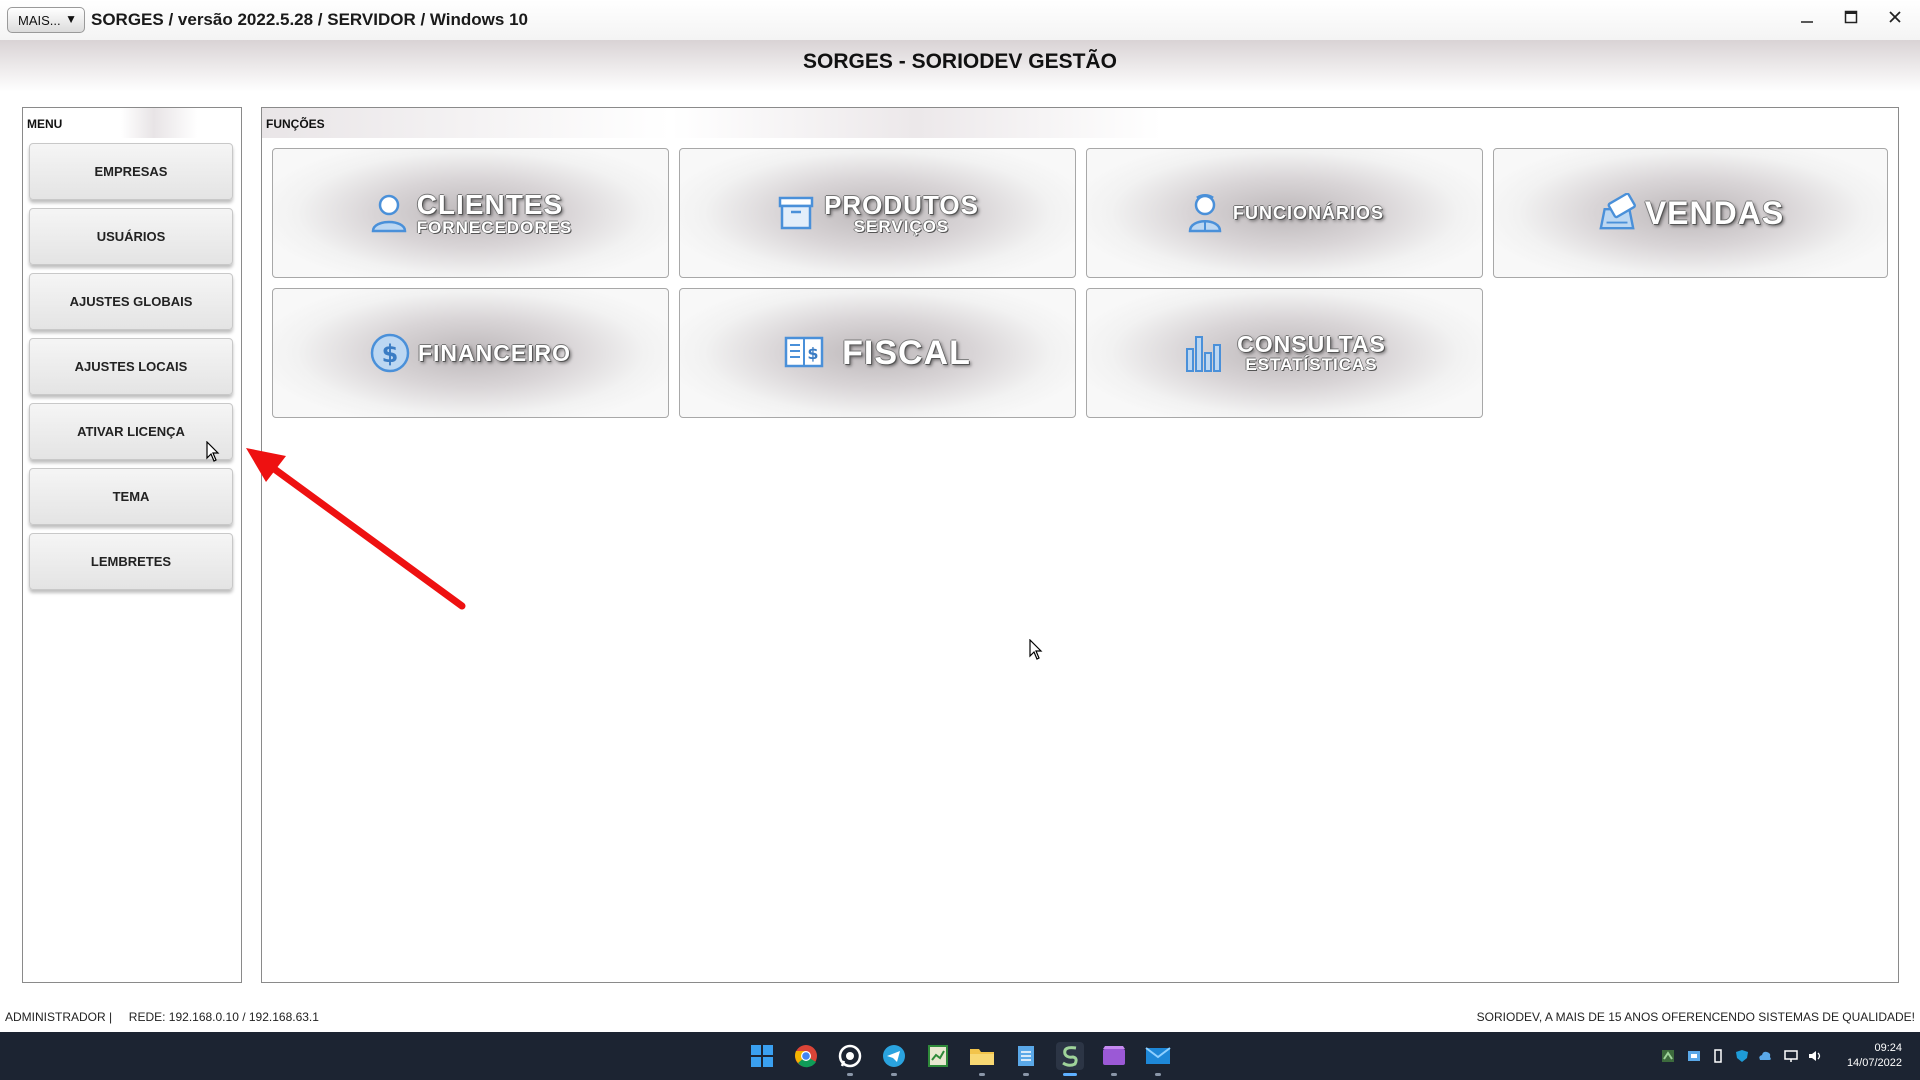 The image size is (1920, 1080). Describe the element at coordinates (1311, 344) in the screenshot. I see `tile-consultas-title: CONSULTAS` at that location.